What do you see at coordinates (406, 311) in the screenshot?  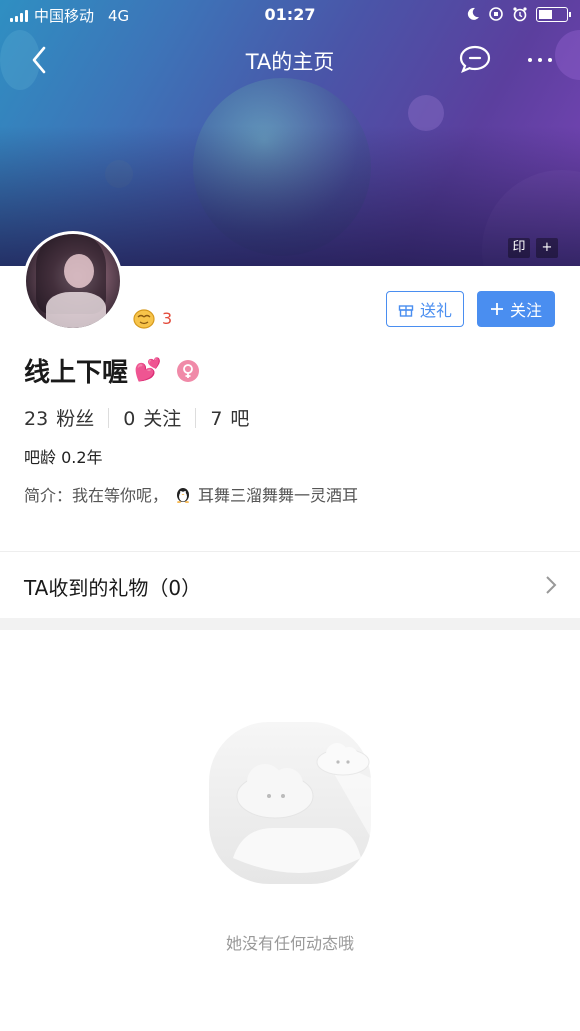 I see `gift-icon` at bounding box center [406, 311].